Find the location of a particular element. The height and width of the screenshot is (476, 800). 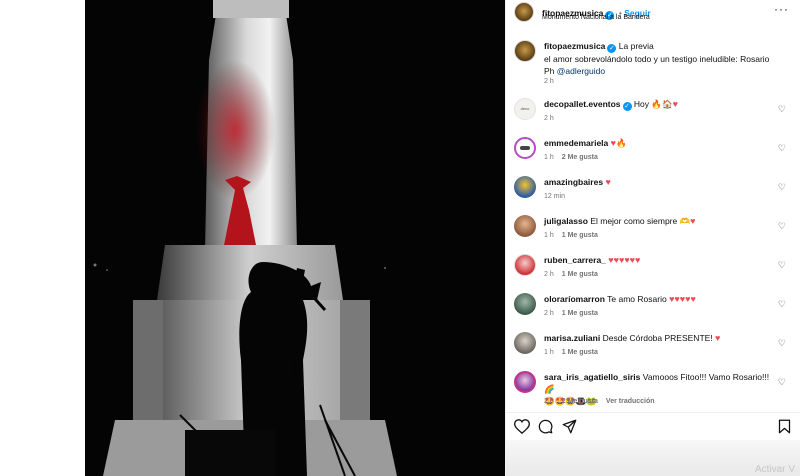

comment-emoji: 🔥🏠 is located at coordinates (662, 104).